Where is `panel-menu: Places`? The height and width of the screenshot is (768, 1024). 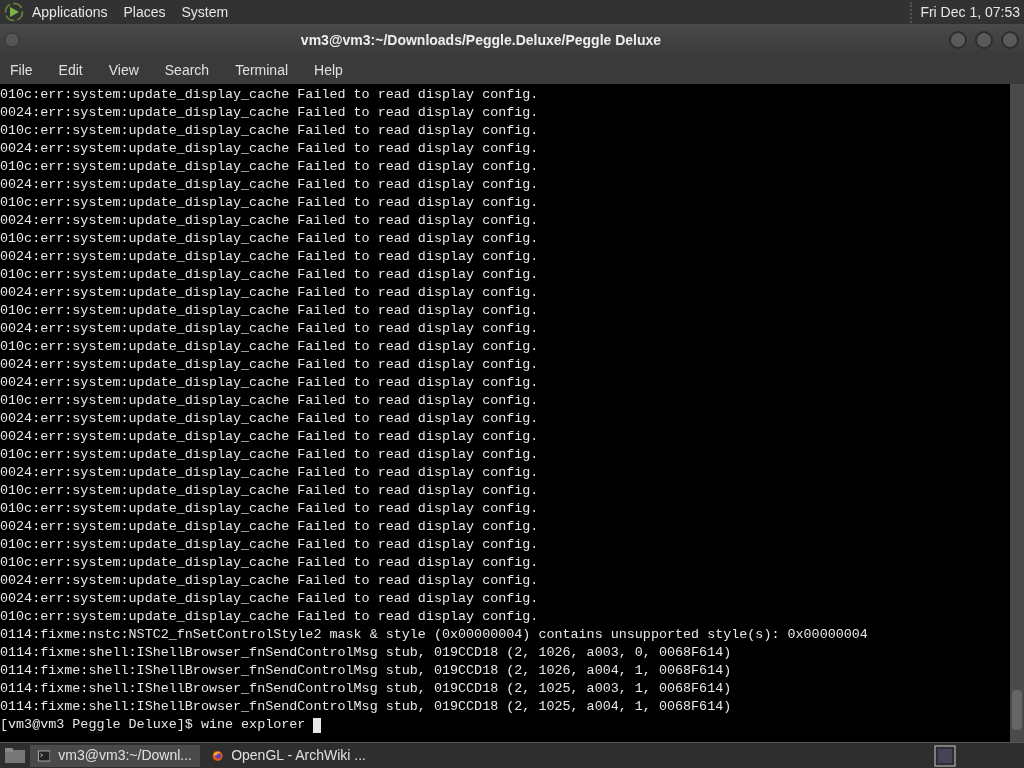 panel-menu: Places is located at coordinates (144, 12).